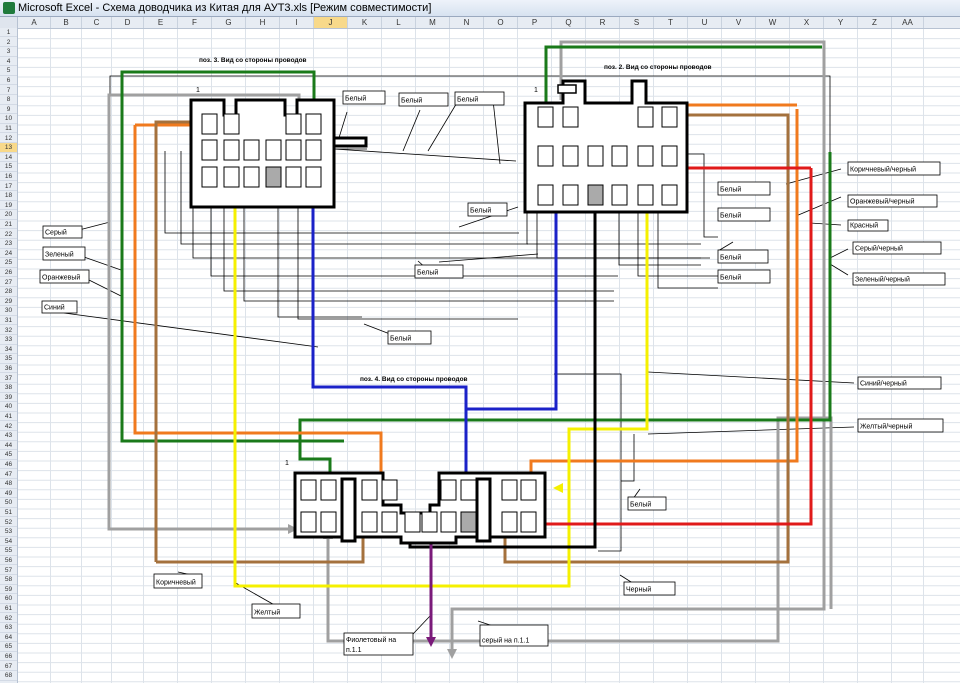 This screenshot has height=688, width=960. What do you see at coordinates (773, 22) in the screenshot?
I see `column-header-w: W` at bounding box center [773, 22].